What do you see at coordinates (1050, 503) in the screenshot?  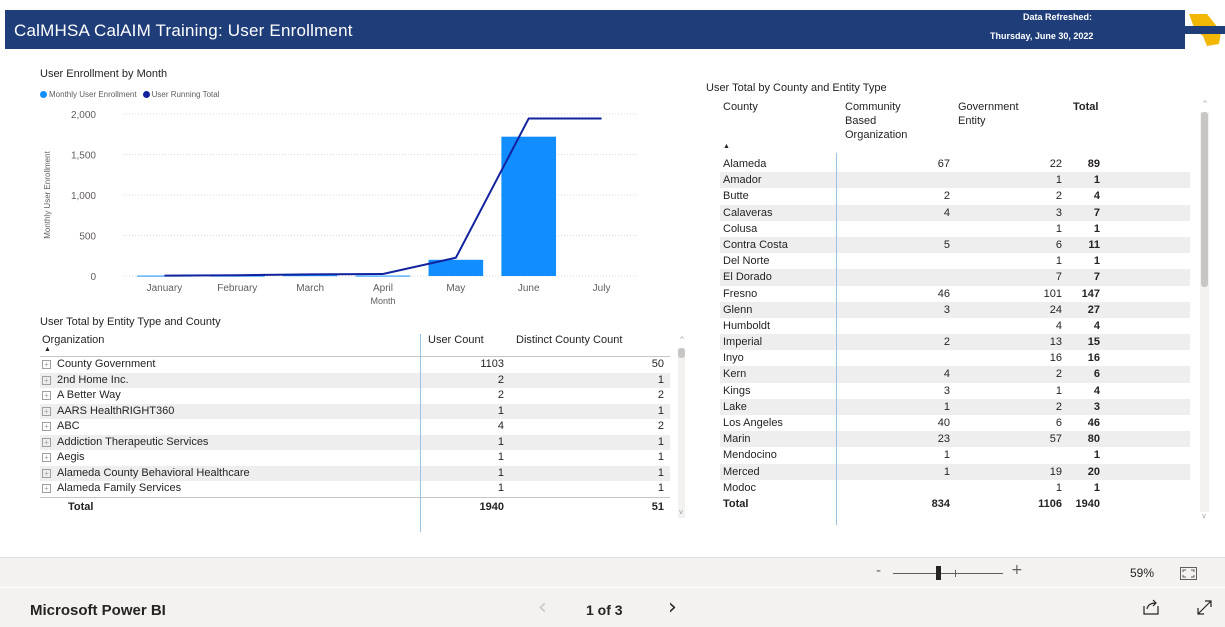 I see `total-gov: 1106` at bounding box center [1050, 503].